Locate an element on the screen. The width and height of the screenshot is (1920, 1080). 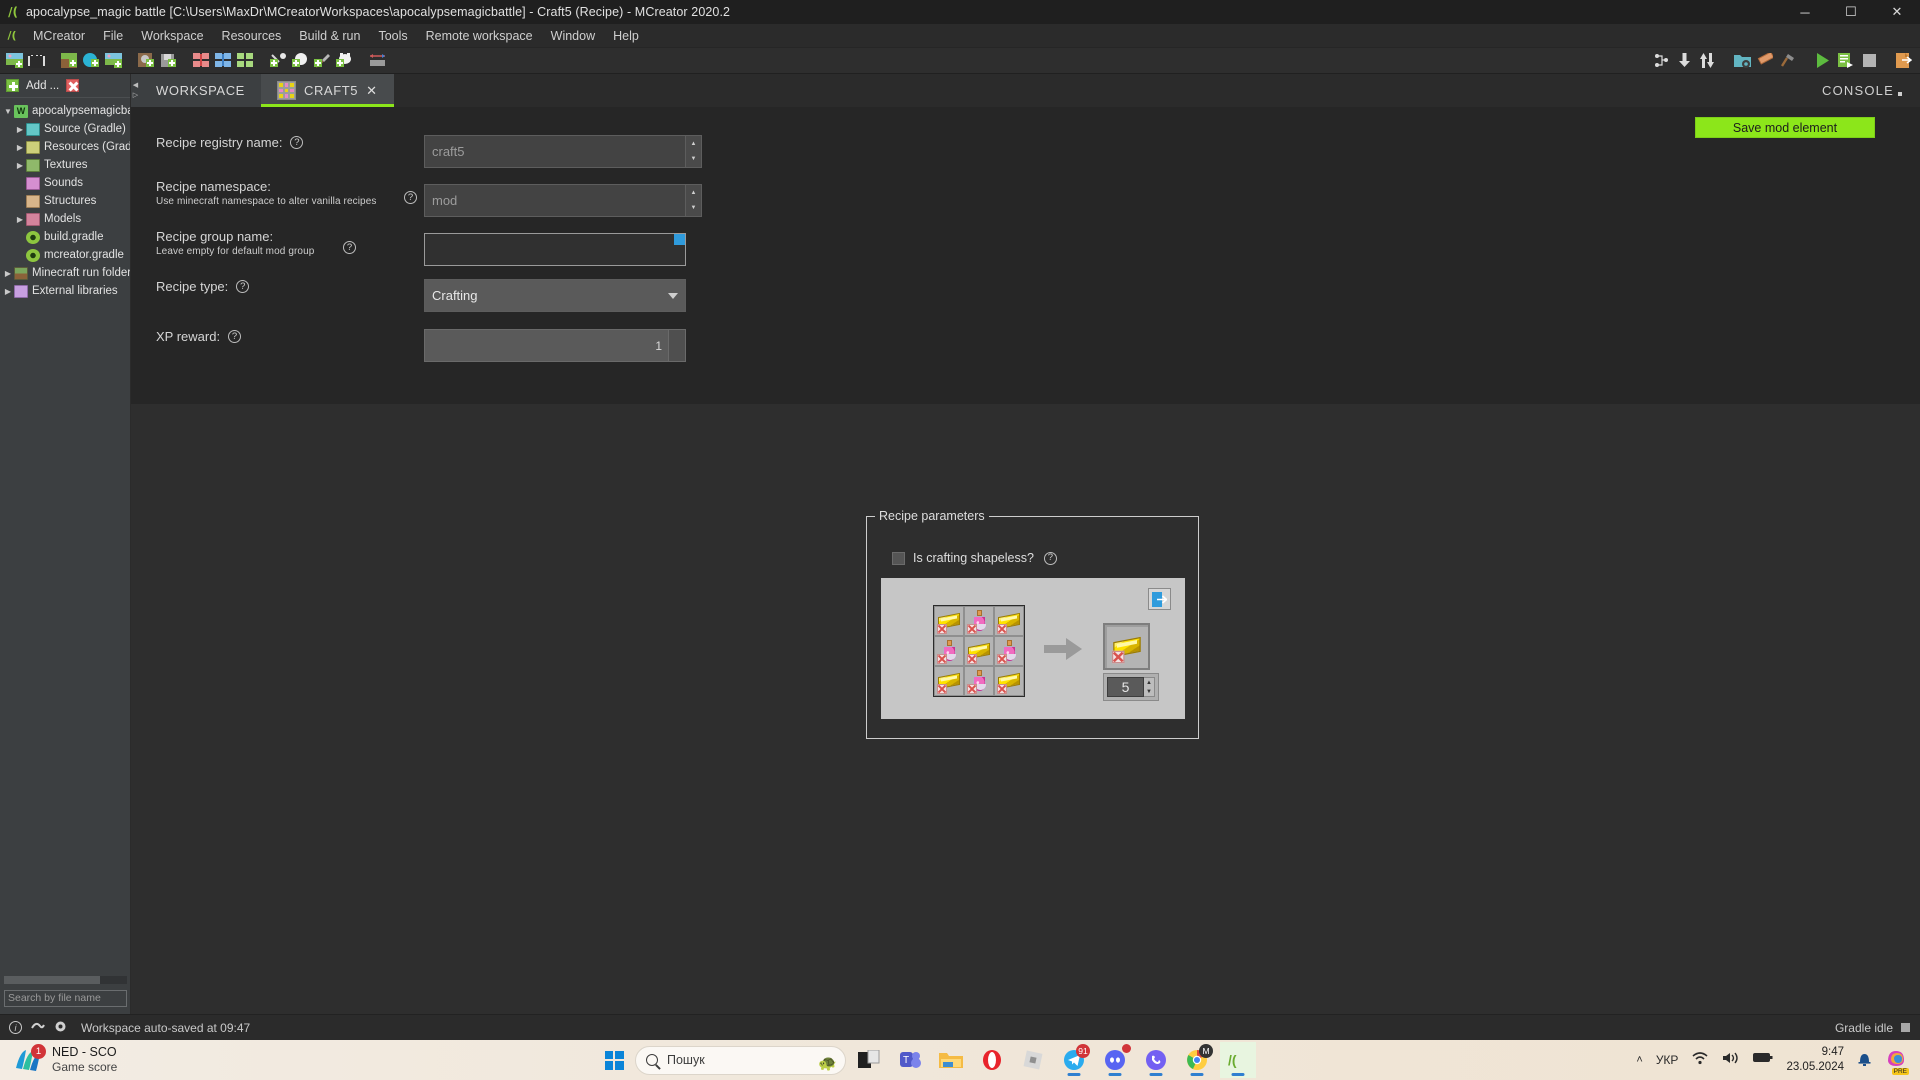
remove-icon is located at coordinates (73, 85).